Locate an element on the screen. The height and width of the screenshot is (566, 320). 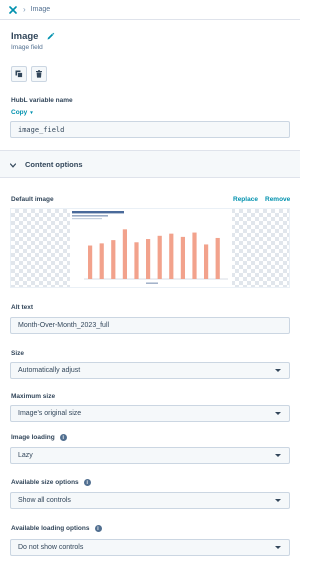
clone-icon is located at coordinates (19, 74).